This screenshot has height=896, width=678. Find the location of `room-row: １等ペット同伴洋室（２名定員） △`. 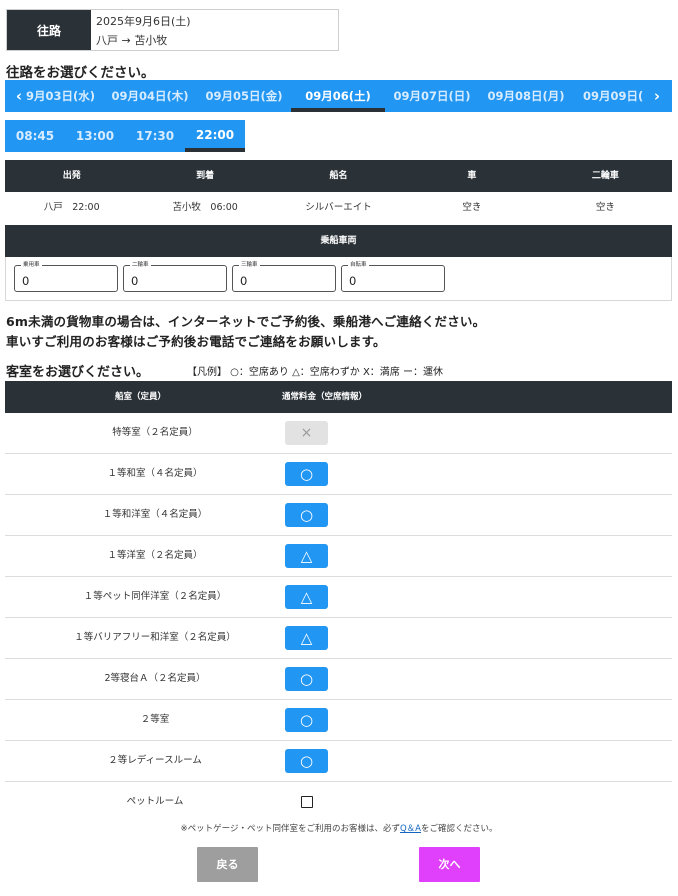

room-row: １等ペット同伴洋室（２名定員） △ is located at coordinates (338, 597).